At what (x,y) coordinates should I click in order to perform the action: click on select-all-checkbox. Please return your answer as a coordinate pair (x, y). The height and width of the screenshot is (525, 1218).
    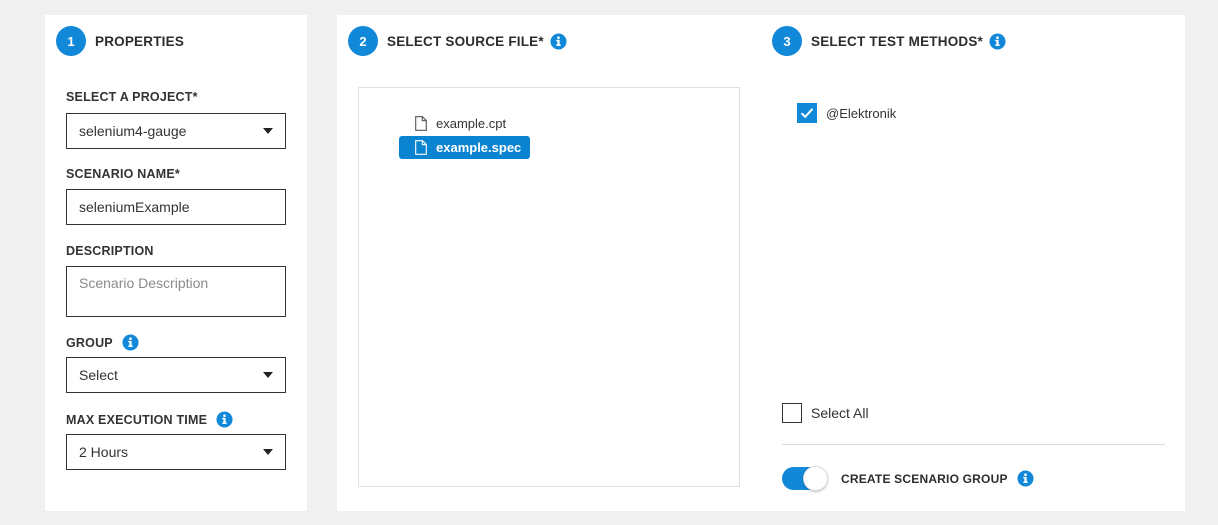
    Looking at the image, I should click on (792, 413).